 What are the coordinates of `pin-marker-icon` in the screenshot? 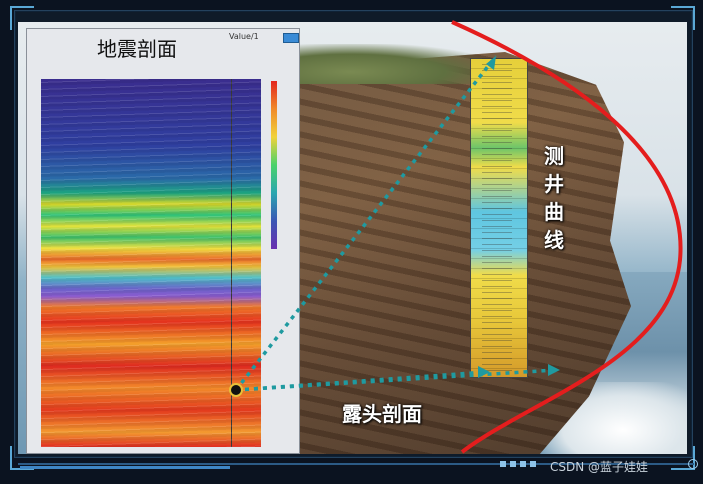 It's located at (236, 390).